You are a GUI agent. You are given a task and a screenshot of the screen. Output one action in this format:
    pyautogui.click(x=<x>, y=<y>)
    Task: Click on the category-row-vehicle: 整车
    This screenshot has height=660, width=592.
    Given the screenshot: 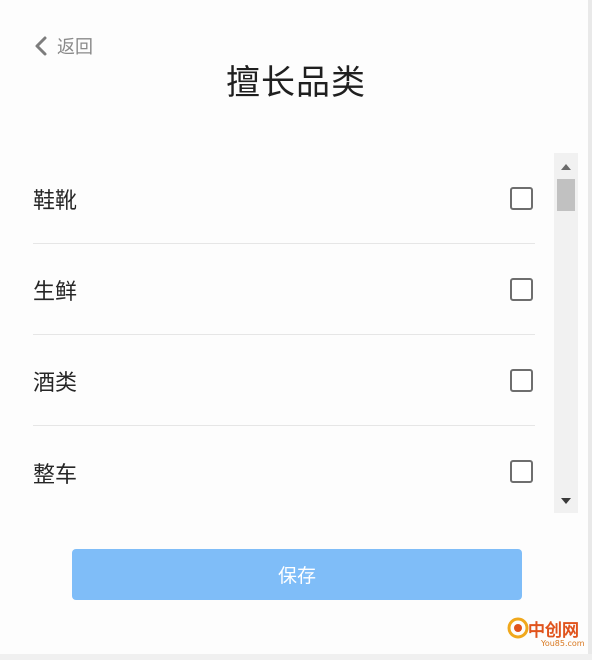 What is the action you would take?
    pyautogui.click(x=284, y=471)
    